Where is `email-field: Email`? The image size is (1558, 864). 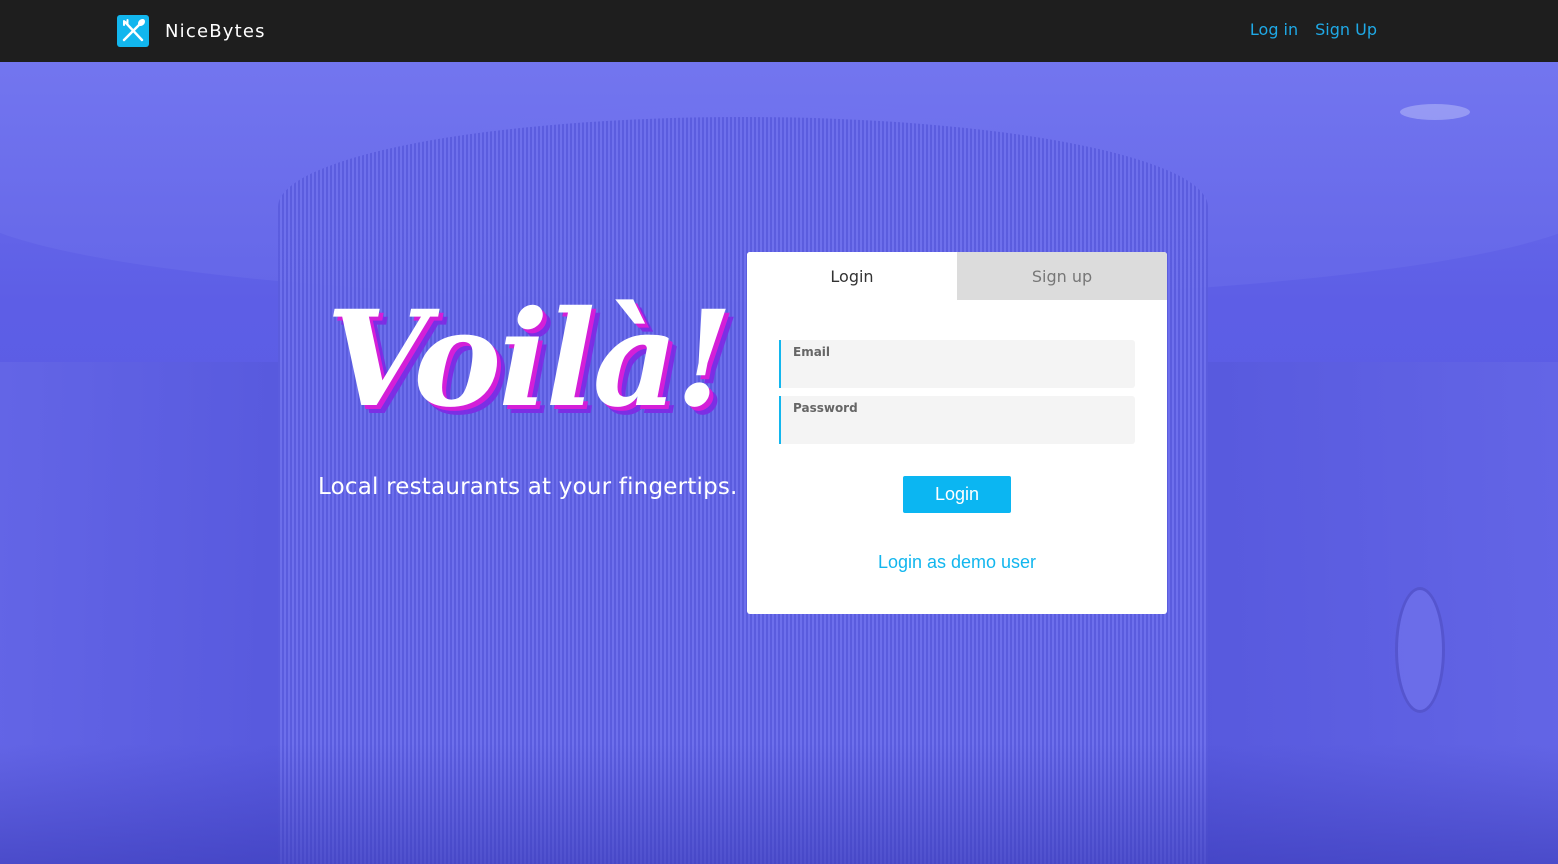 email-field: Email is located at coordinates (957, 364).